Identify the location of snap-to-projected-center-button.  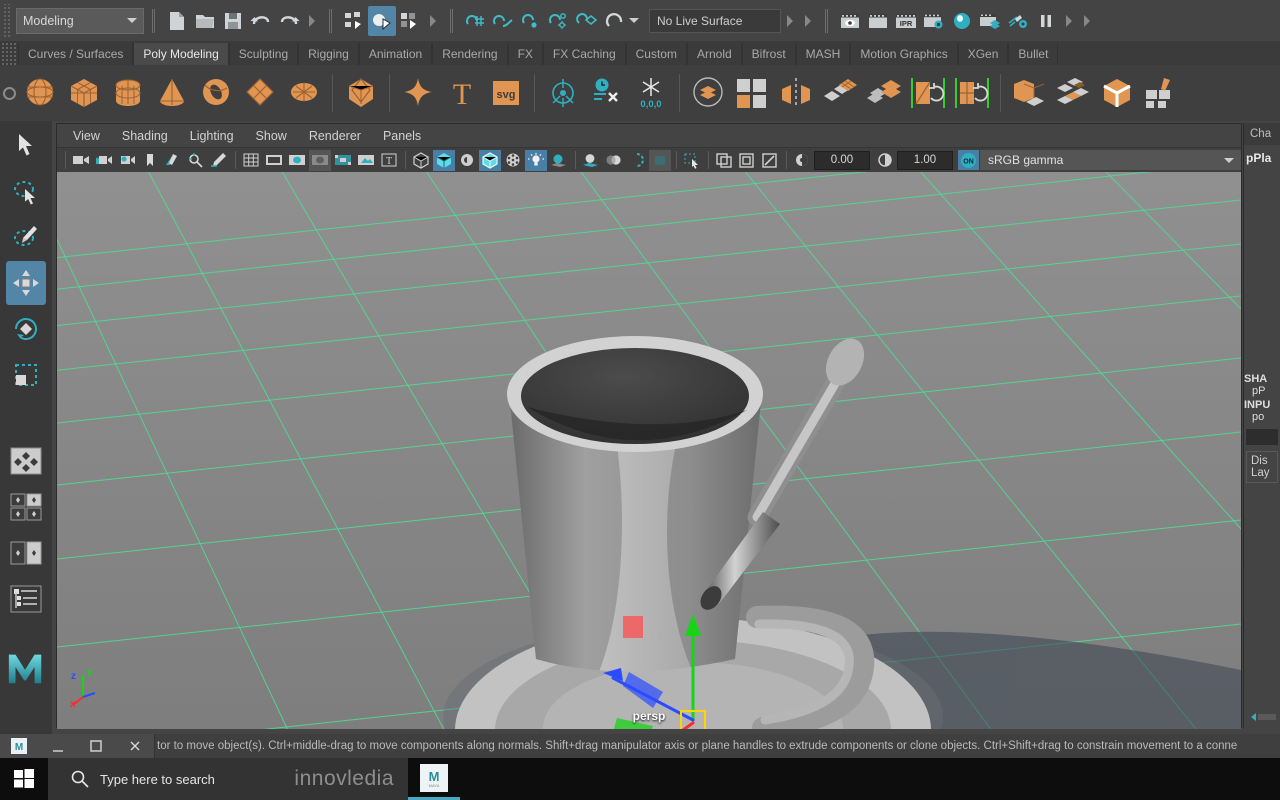
(559, 21).